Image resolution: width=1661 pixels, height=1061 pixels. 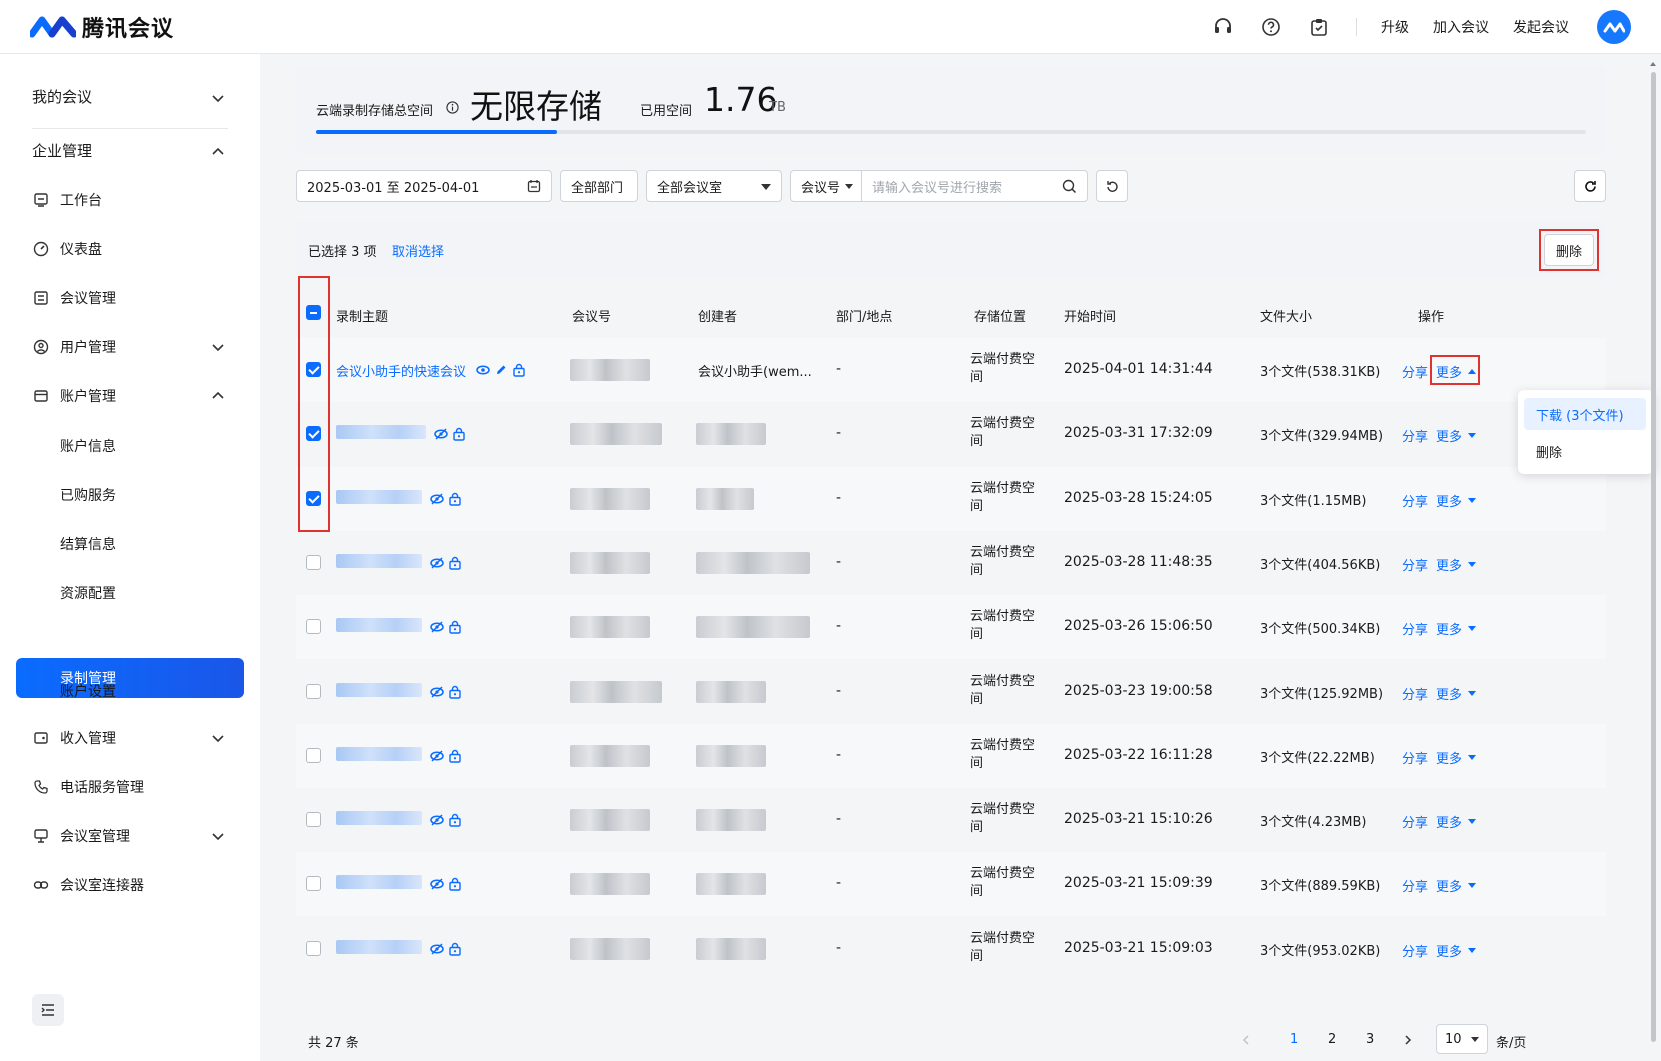 I want to click on sidebar-item-meeting-management: 会议管理, so click(x=137, y=298).